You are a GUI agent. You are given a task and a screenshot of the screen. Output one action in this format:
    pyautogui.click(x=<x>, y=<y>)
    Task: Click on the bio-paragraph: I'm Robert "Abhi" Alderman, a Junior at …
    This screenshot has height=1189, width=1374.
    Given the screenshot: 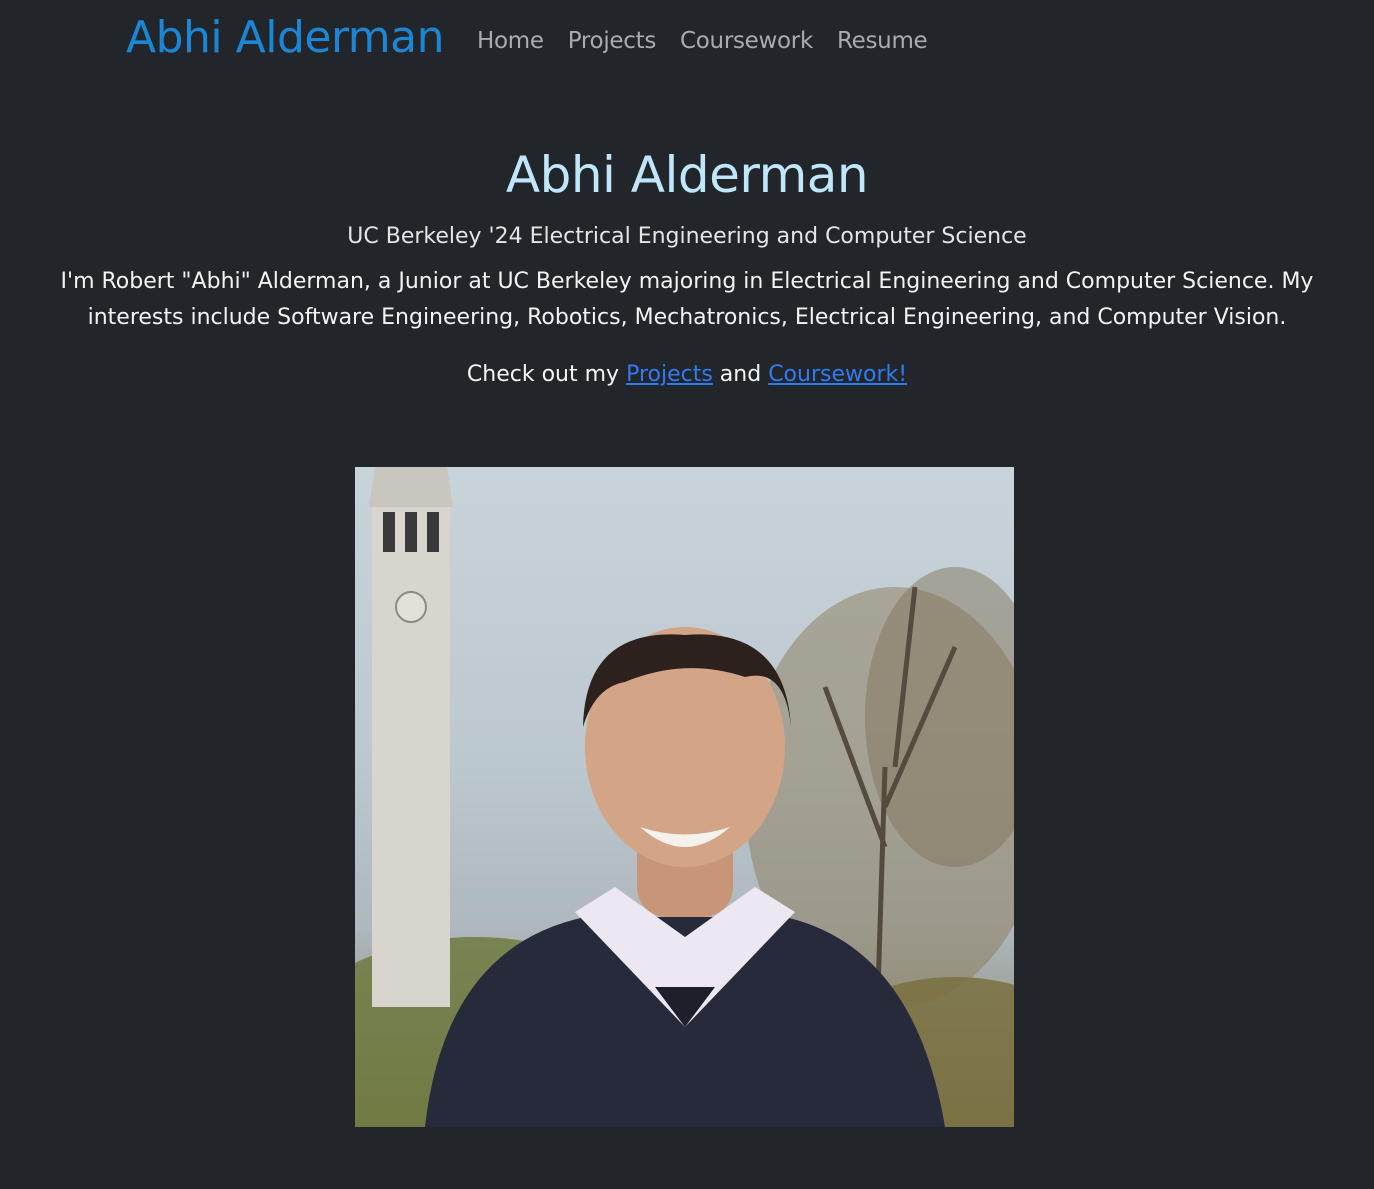 What is the action you would take?
    pyautogui.click(x=687, y=299)
    